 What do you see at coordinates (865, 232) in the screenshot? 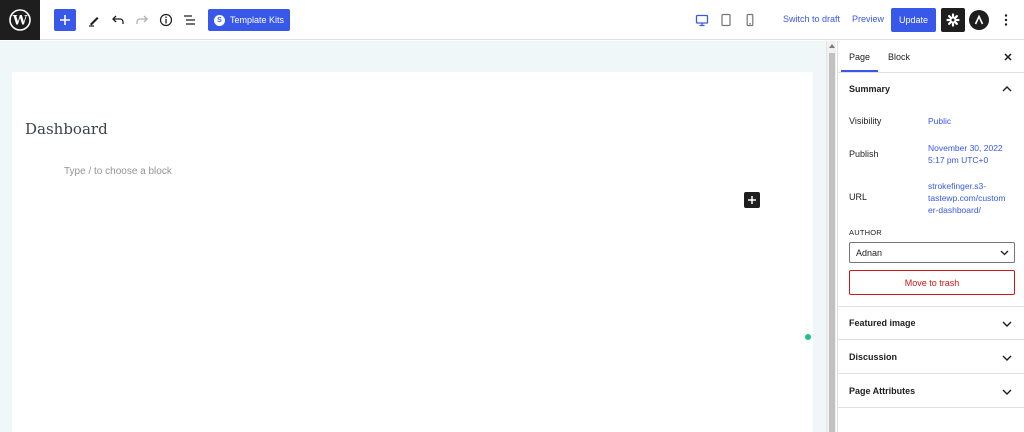
I see `author-label: AUTHOR` at bounding box center [865, 232].